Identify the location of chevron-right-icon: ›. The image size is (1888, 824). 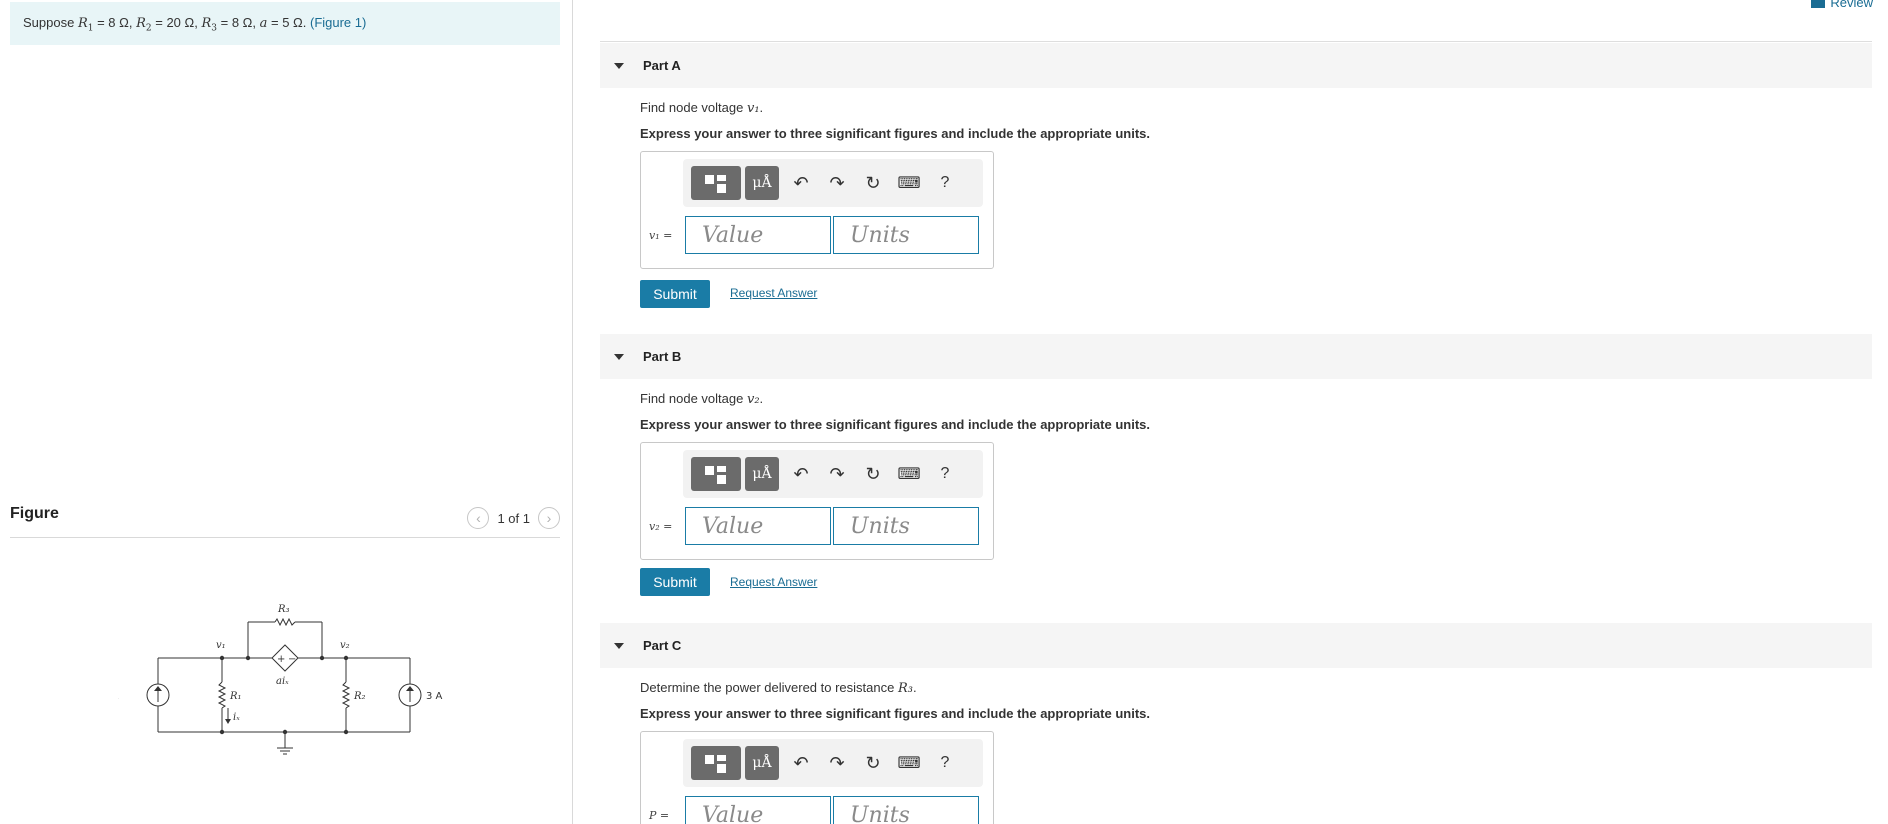
(549, 518).